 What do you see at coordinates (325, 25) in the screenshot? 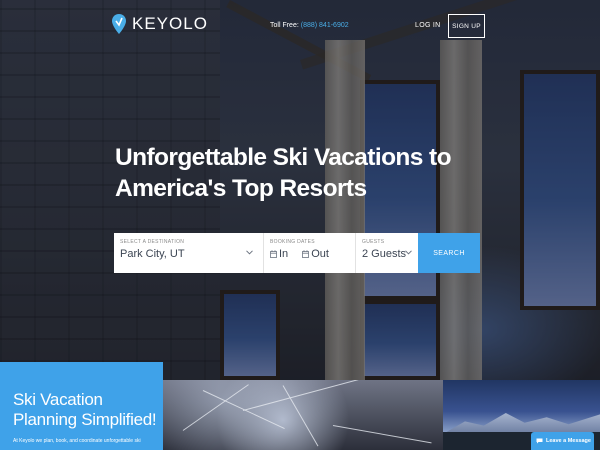
I see `toll-free-number: (888) 841-6902` at bounding box center [325, 25].